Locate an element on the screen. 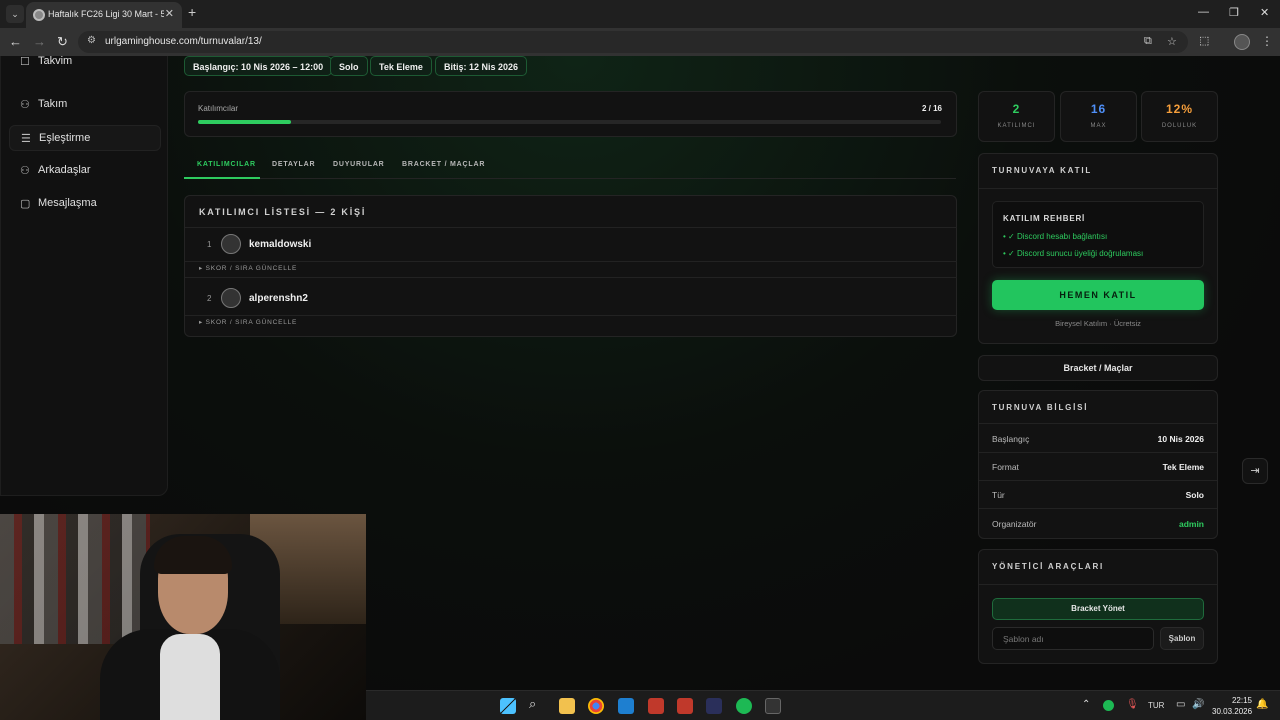  taskbar: ⌕ ⌃ 🎙 TUR ▭ 🔊 22:15 30.03.2026 🔔 is located at coordinates (823, 705).